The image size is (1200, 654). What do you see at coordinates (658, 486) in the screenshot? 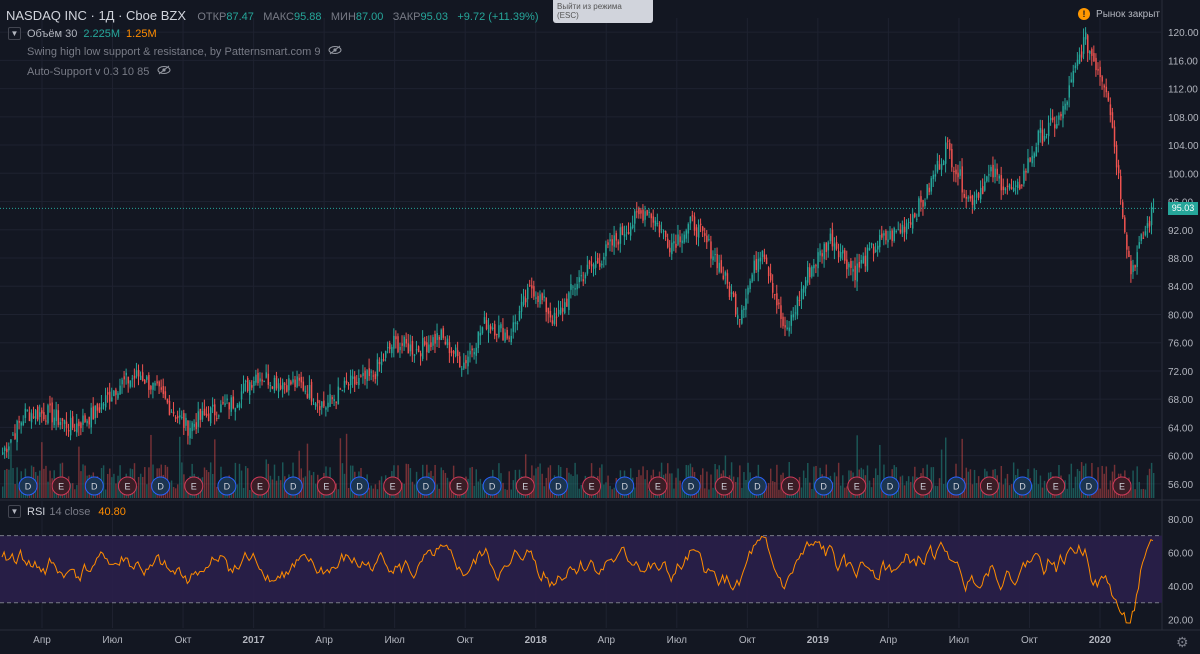
I see `earnings-event-marker: E` at bounding box center [658, 486].